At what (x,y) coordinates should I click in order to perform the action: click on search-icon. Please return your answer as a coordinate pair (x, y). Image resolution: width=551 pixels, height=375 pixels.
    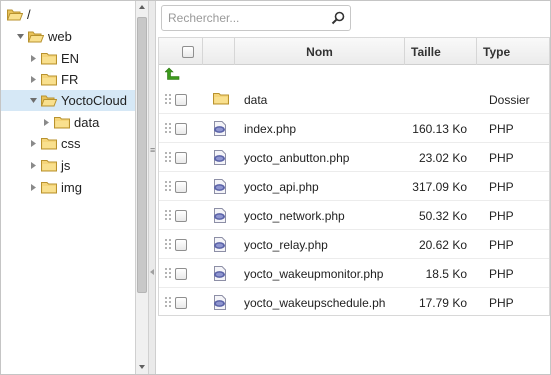
    Looking at the image, I should click on (338, 18).